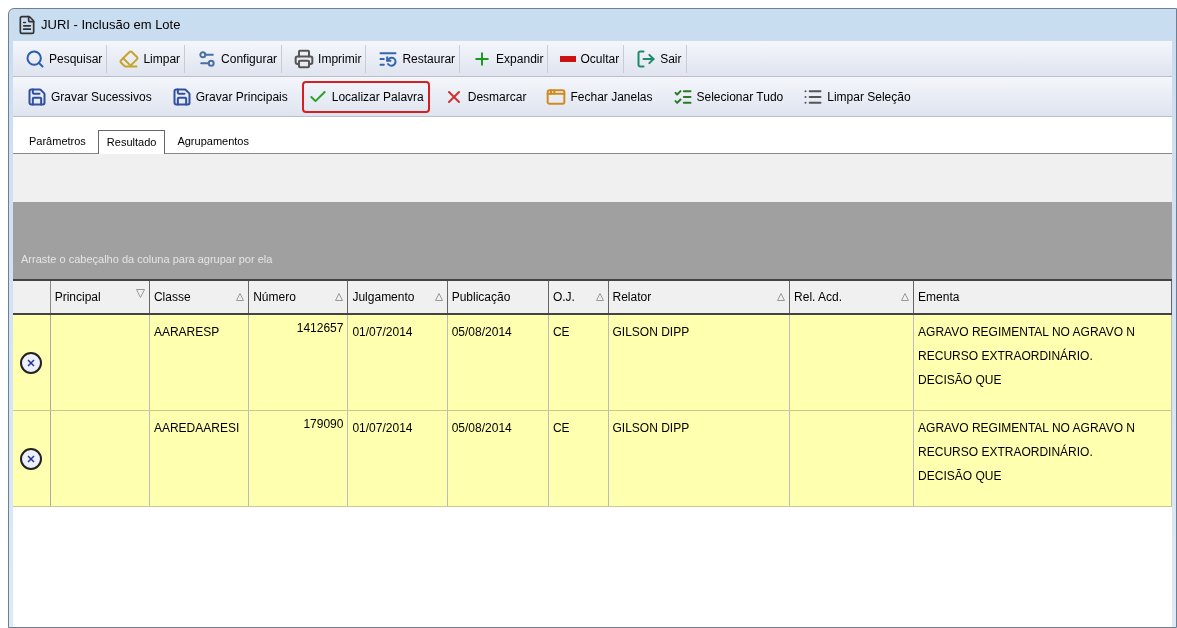 The height and width of the screenshot is (628, 1177). Describe the element at coordinates (238, 58) in the screenshot. I see `toolbar-button: Configurar` at that location.